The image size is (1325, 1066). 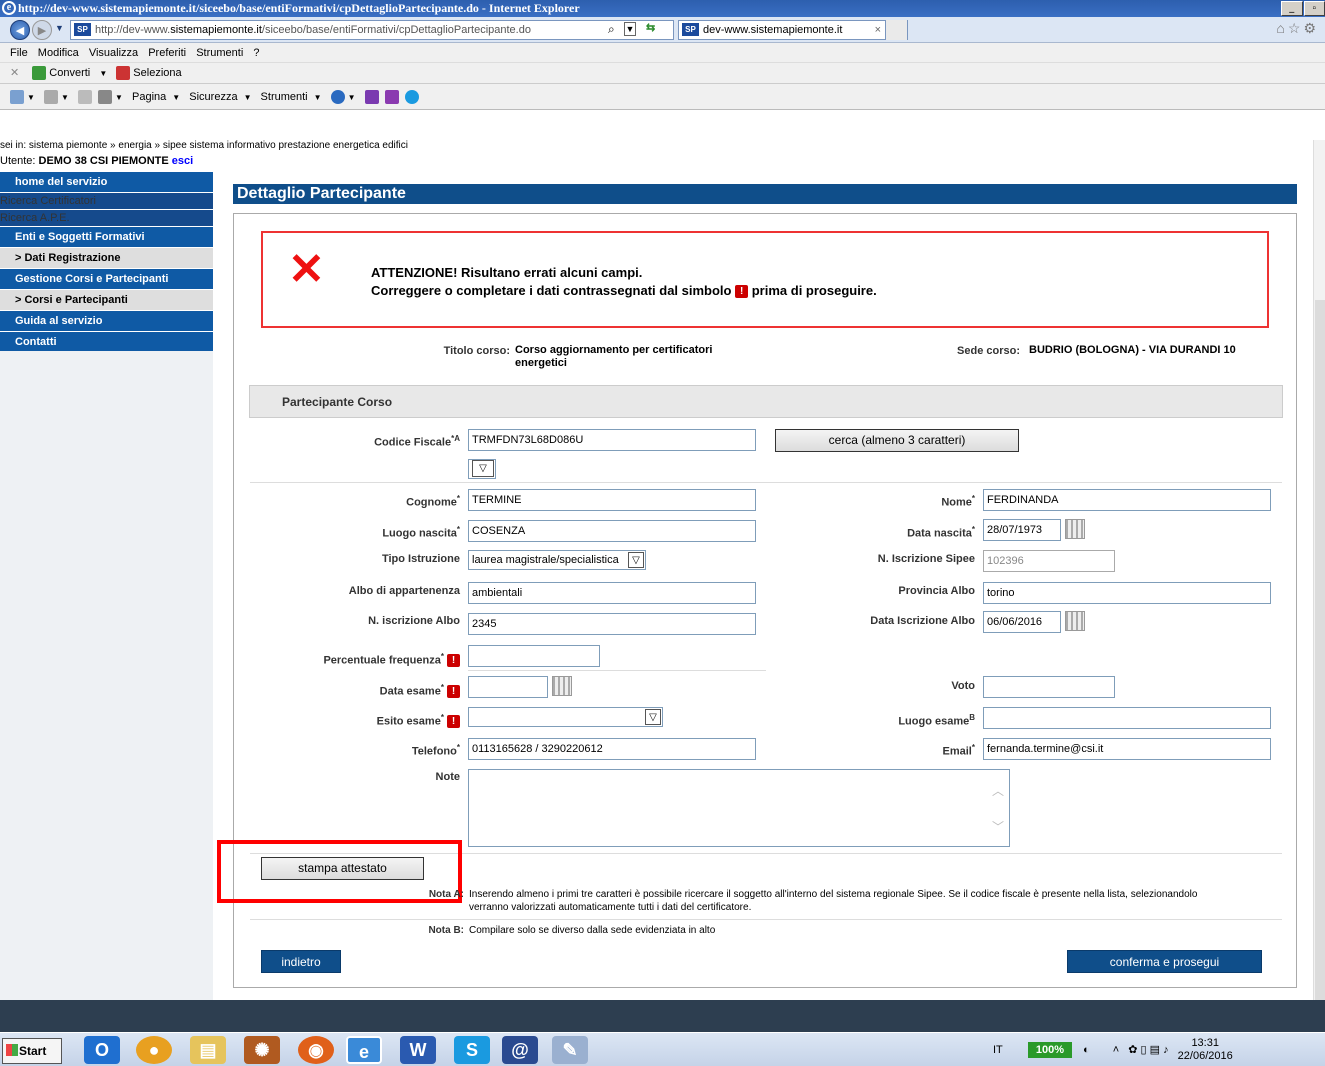 I want to click on nome-input: FERDINANDA, so click(x=1127, y=500).